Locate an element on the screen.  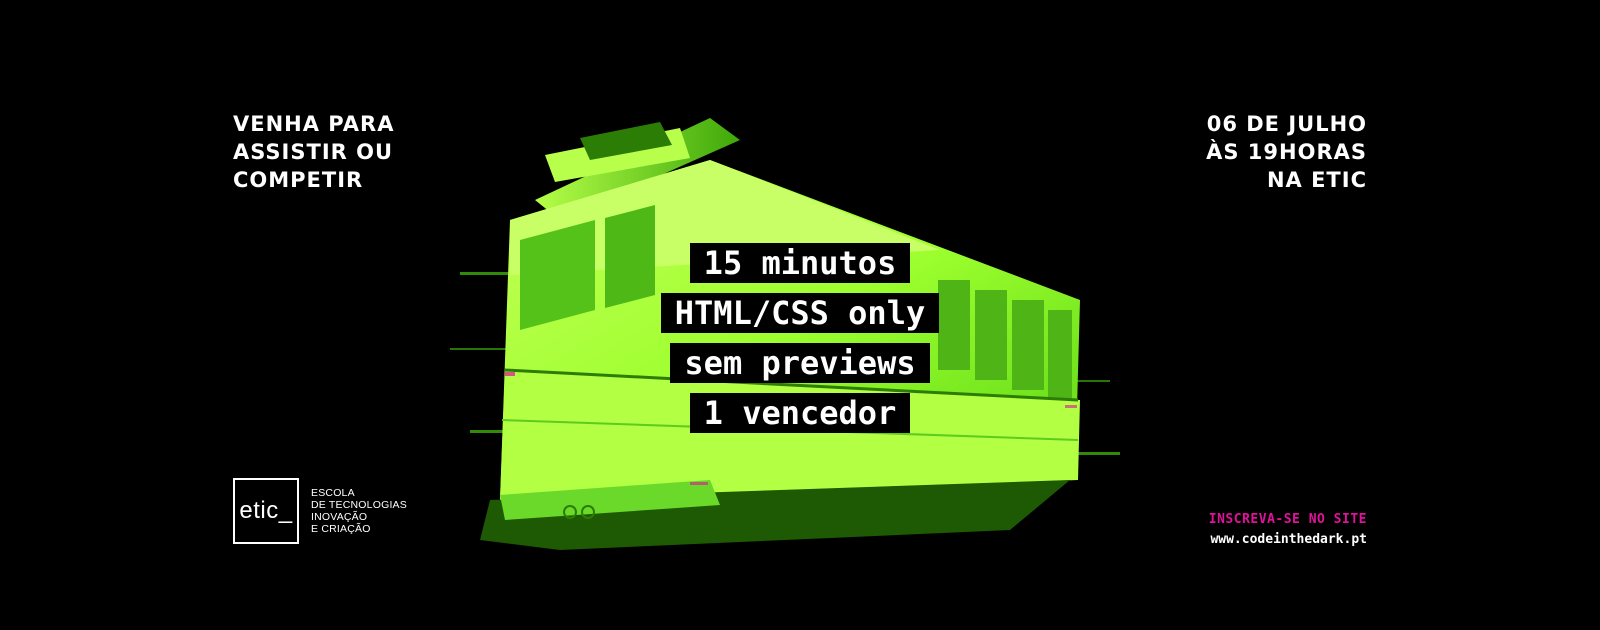
tagline-line: VENHA PARA is located at coordinates (314, 124).